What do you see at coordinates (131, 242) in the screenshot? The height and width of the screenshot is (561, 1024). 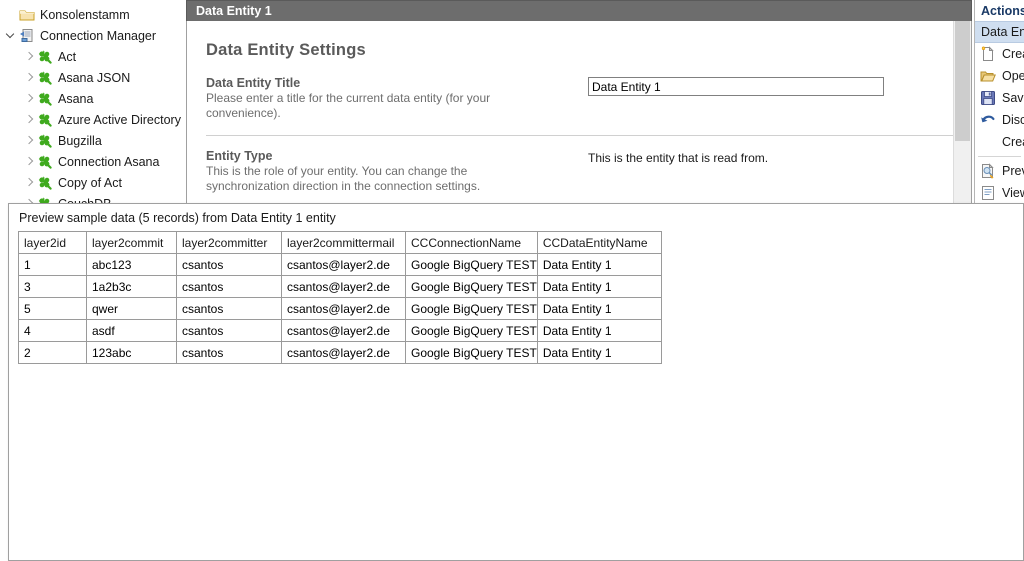 I see `column-header: layer2commit` at bounding box center [131, 242].